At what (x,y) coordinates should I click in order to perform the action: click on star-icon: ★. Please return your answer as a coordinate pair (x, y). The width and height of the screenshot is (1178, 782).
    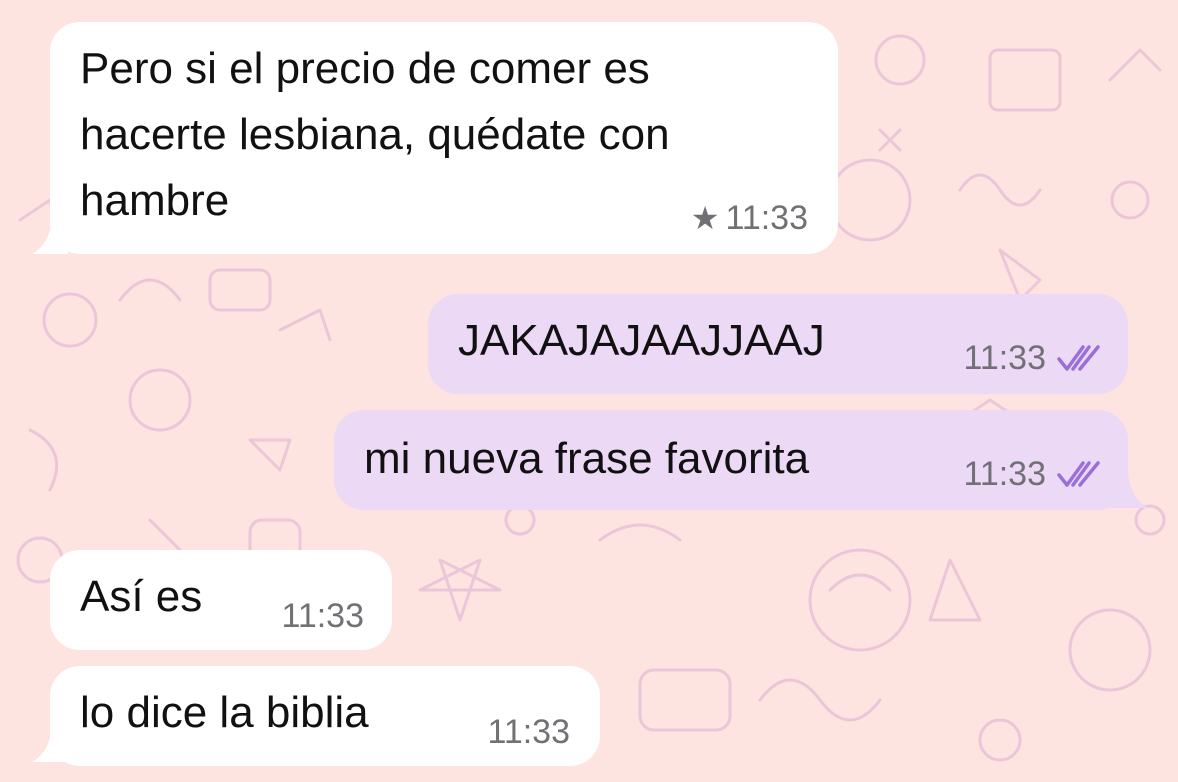
    Looking at the image, I should click on (705, 218).